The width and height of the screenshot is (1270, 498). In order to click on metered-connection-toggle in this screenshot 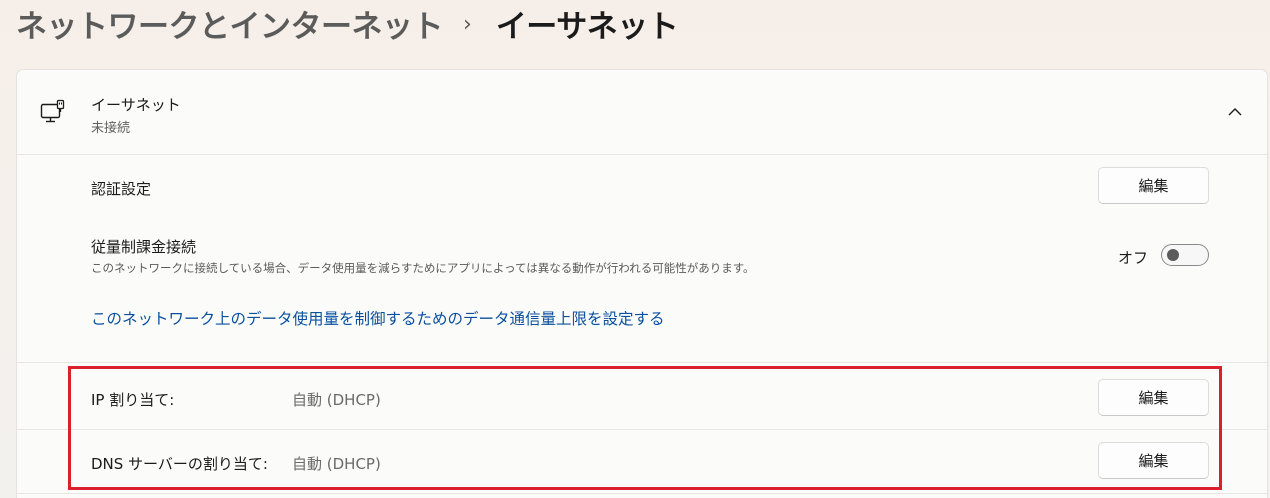, I will do `click(1185, 255)`.